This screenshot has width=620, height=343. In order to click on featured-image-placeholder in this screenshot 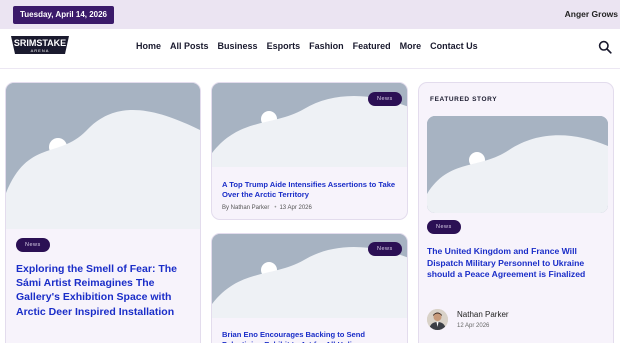, I will do `click(517, 164)`.